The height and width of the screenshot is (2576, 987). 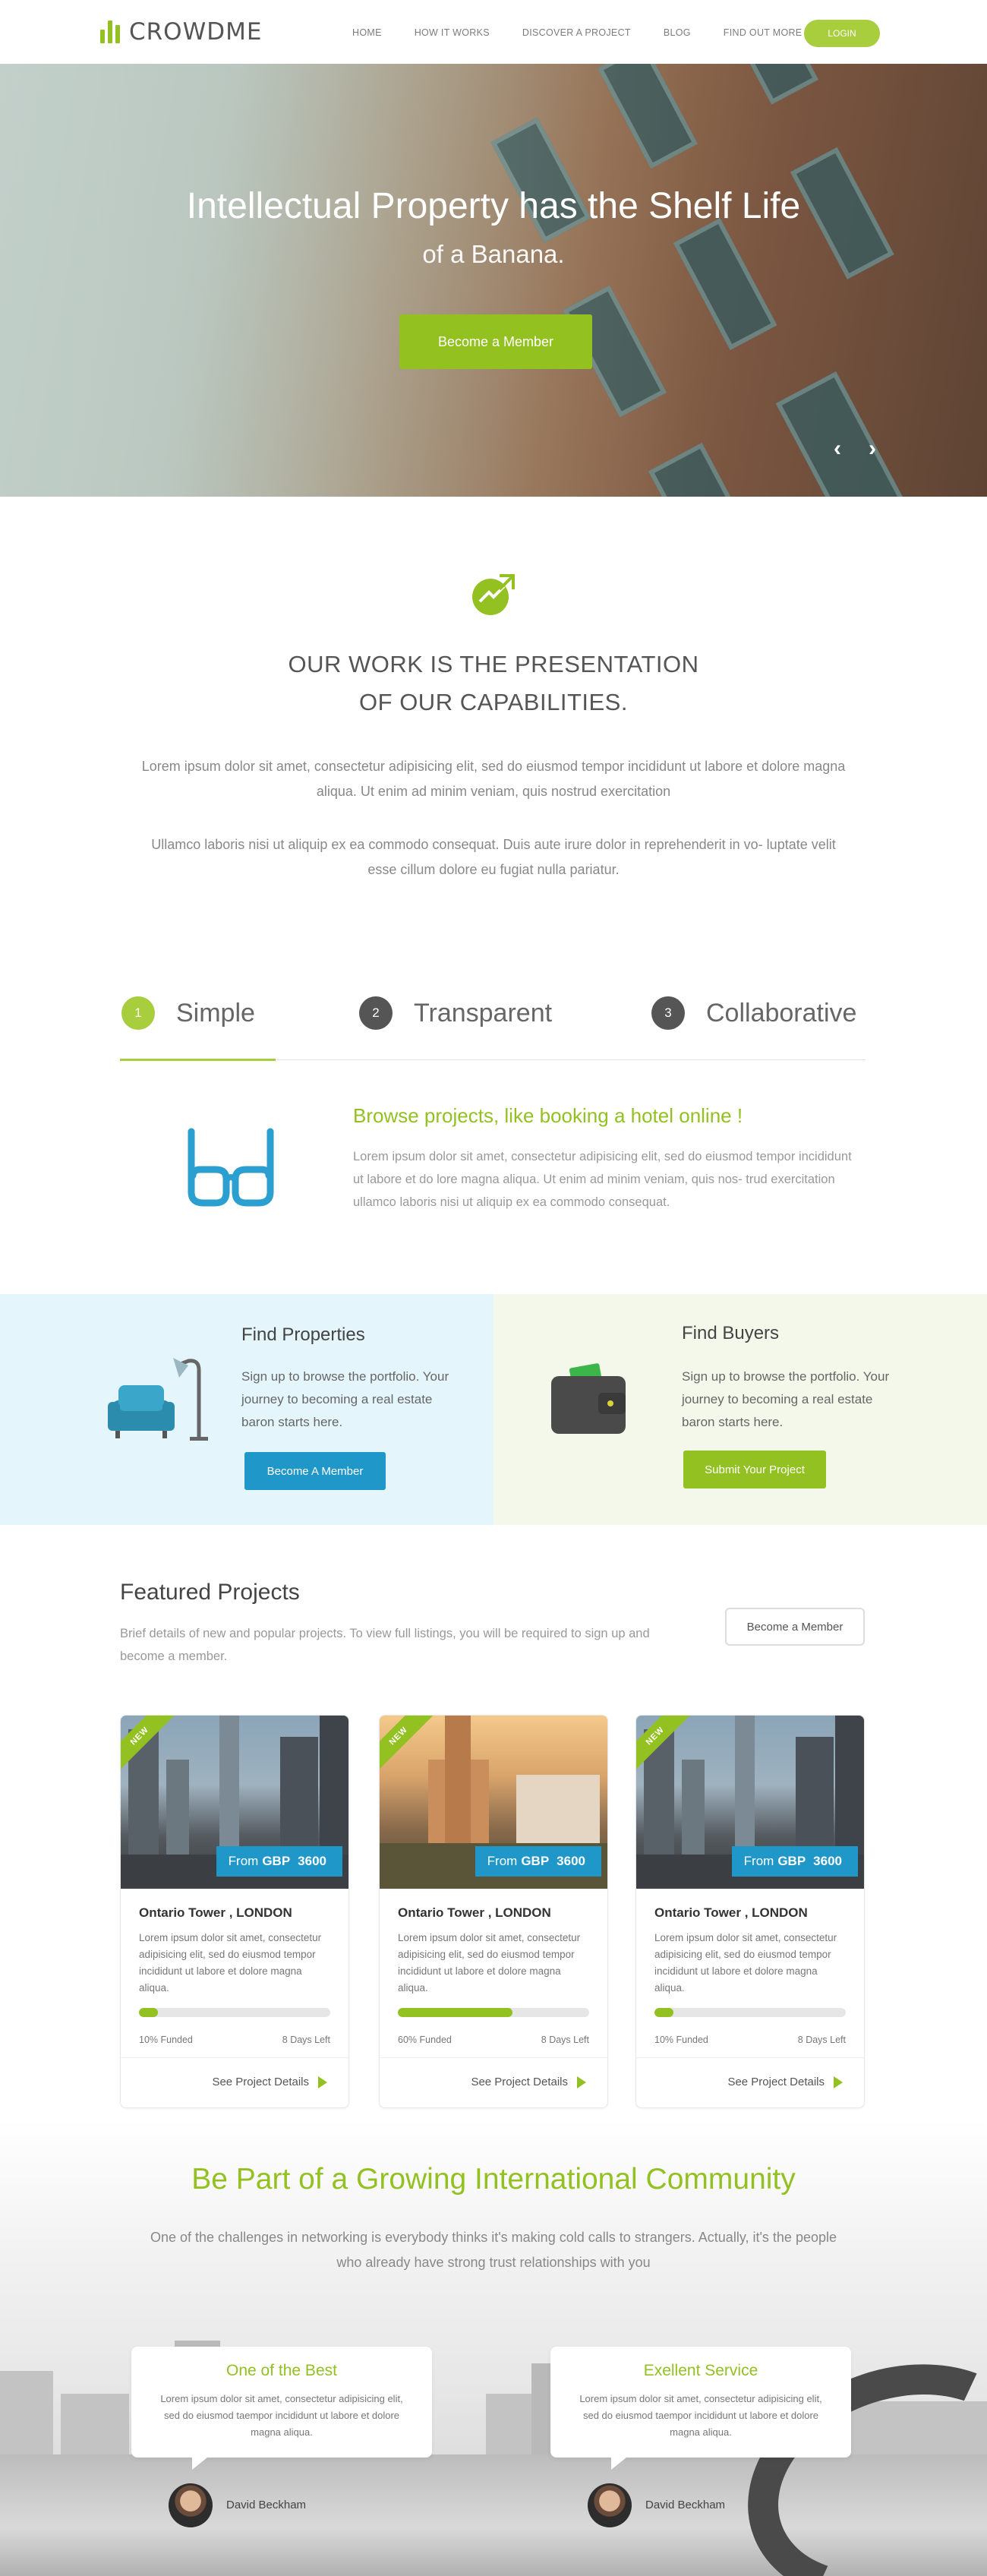 I want to click on armchair-lamp-icon, so click(x=158, y=1399).